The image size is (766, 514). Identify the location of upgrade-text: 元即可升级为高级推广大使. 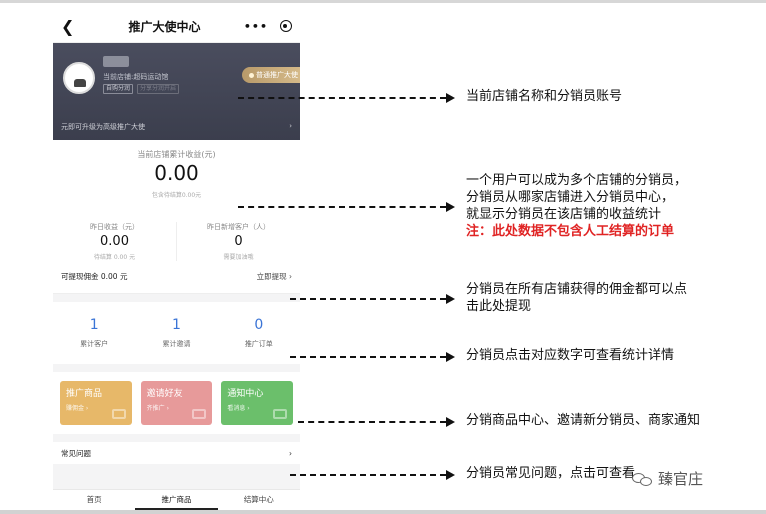
(103, 127).